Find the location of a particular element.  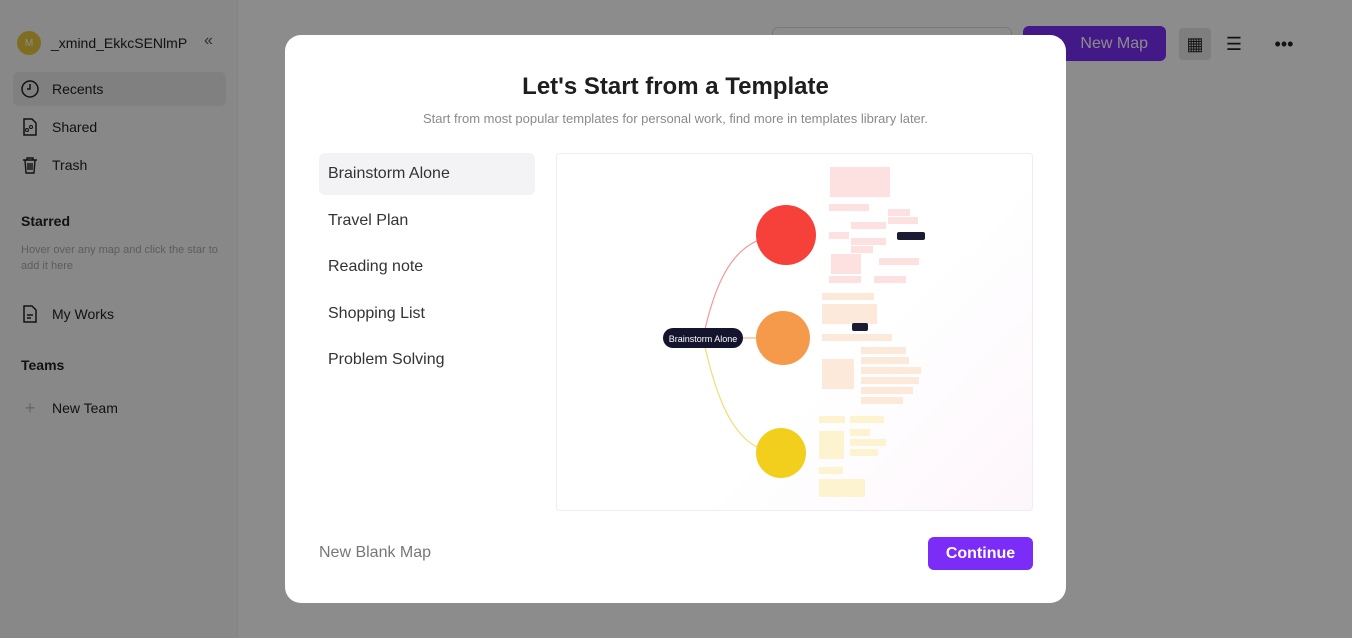

branch-boxes-yellow is located at coordinates (852, 456).